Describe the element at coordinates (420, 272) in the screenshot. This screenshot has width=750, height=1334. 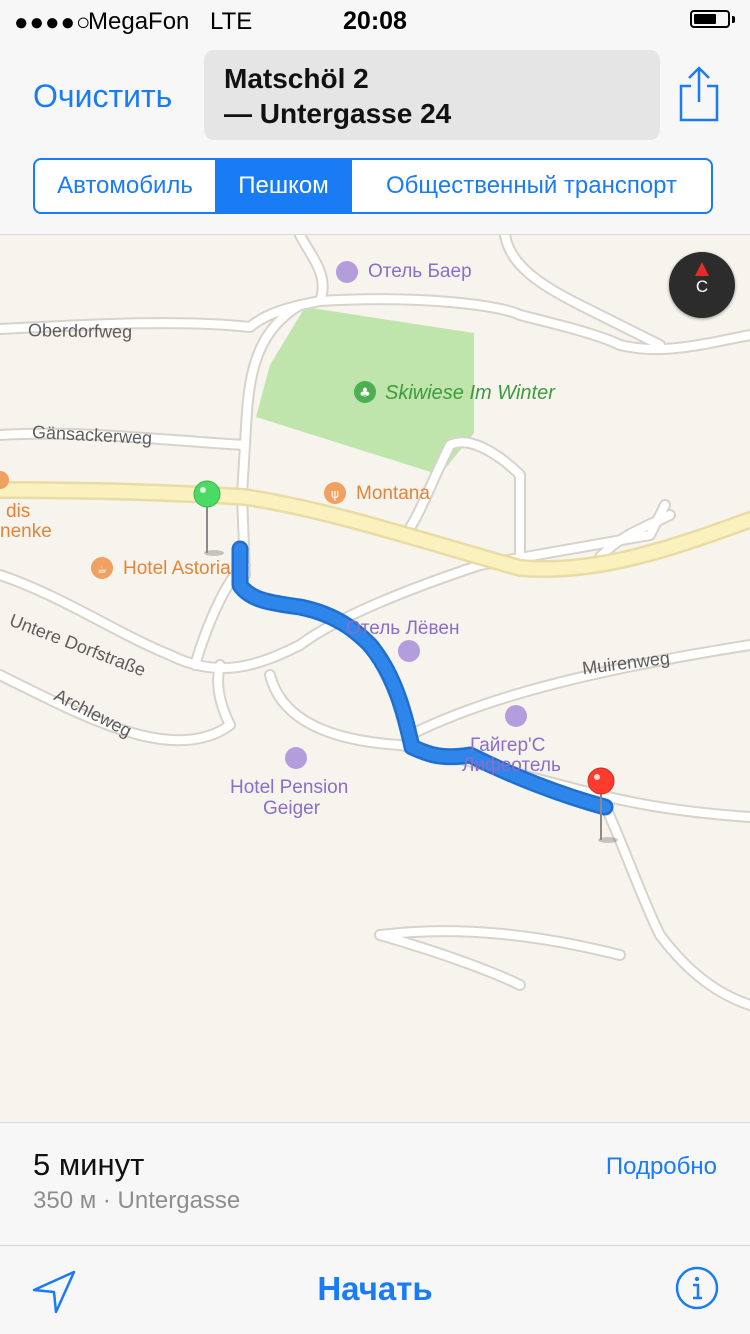
I see `poi-label-hotel-baer: Отель Баер` at that location.